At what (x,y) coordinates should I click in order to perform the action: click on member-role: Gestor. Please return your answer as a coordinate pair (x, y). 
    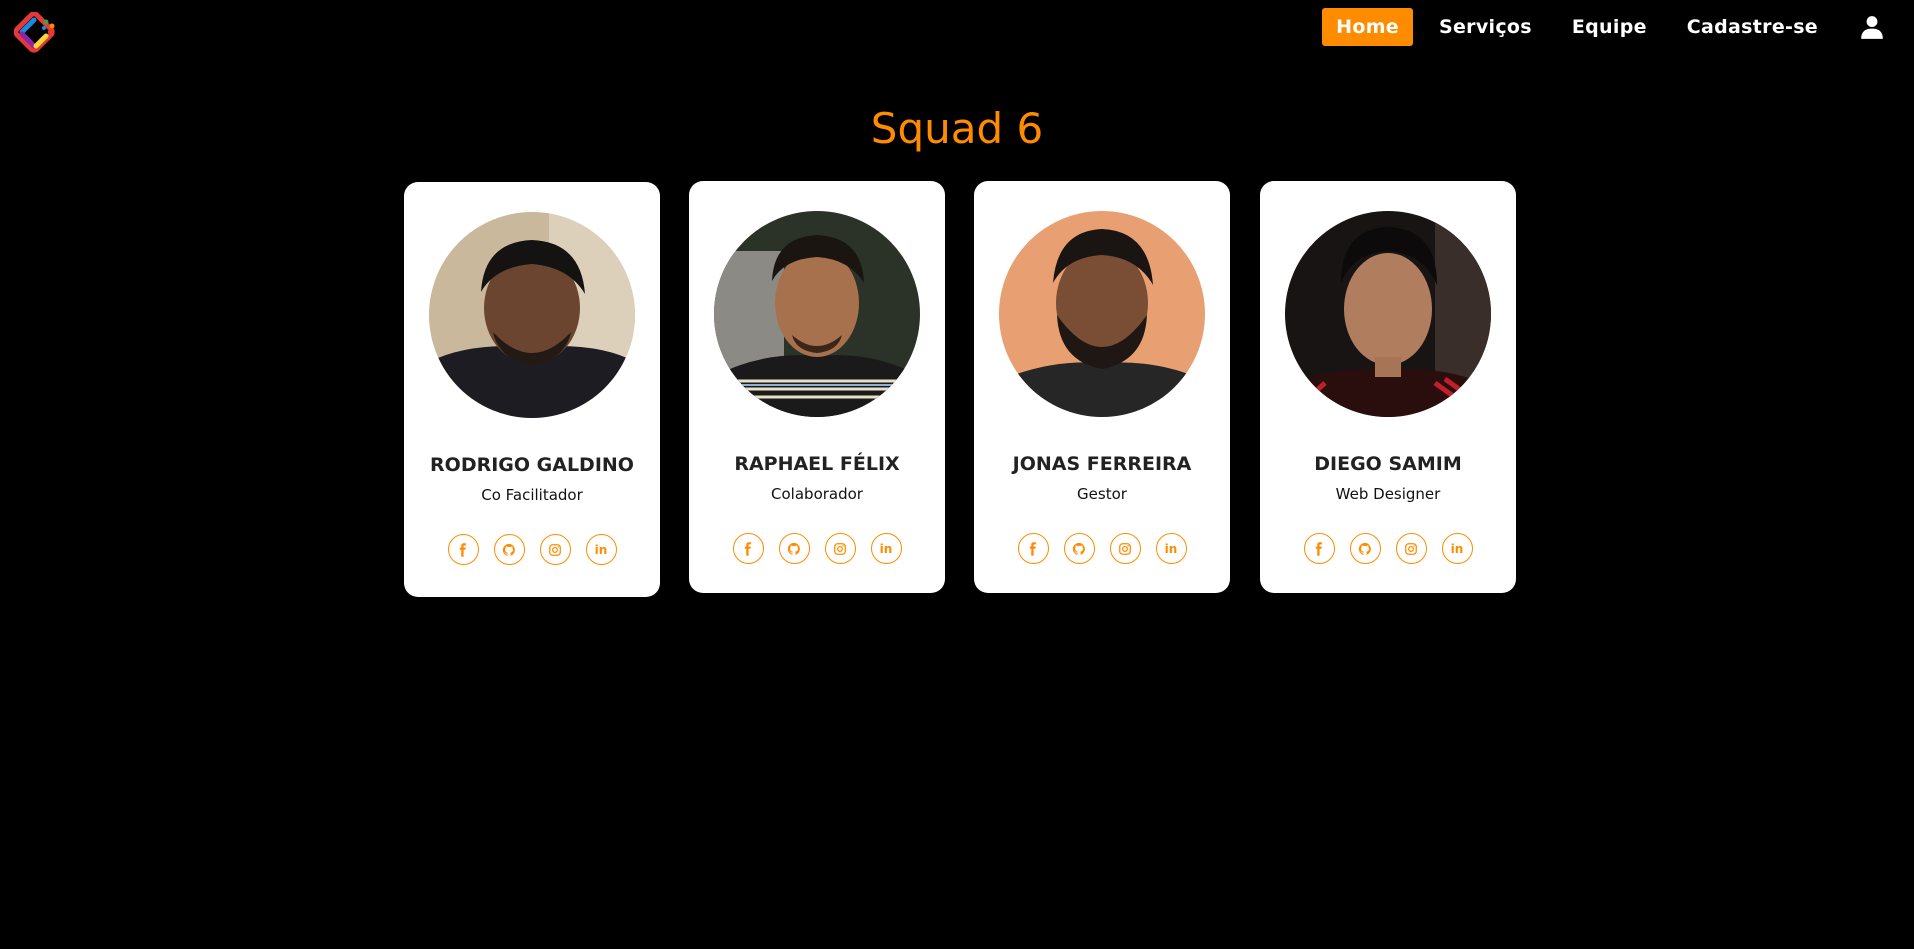
    Looking at the image, I should click on (1102, 494).